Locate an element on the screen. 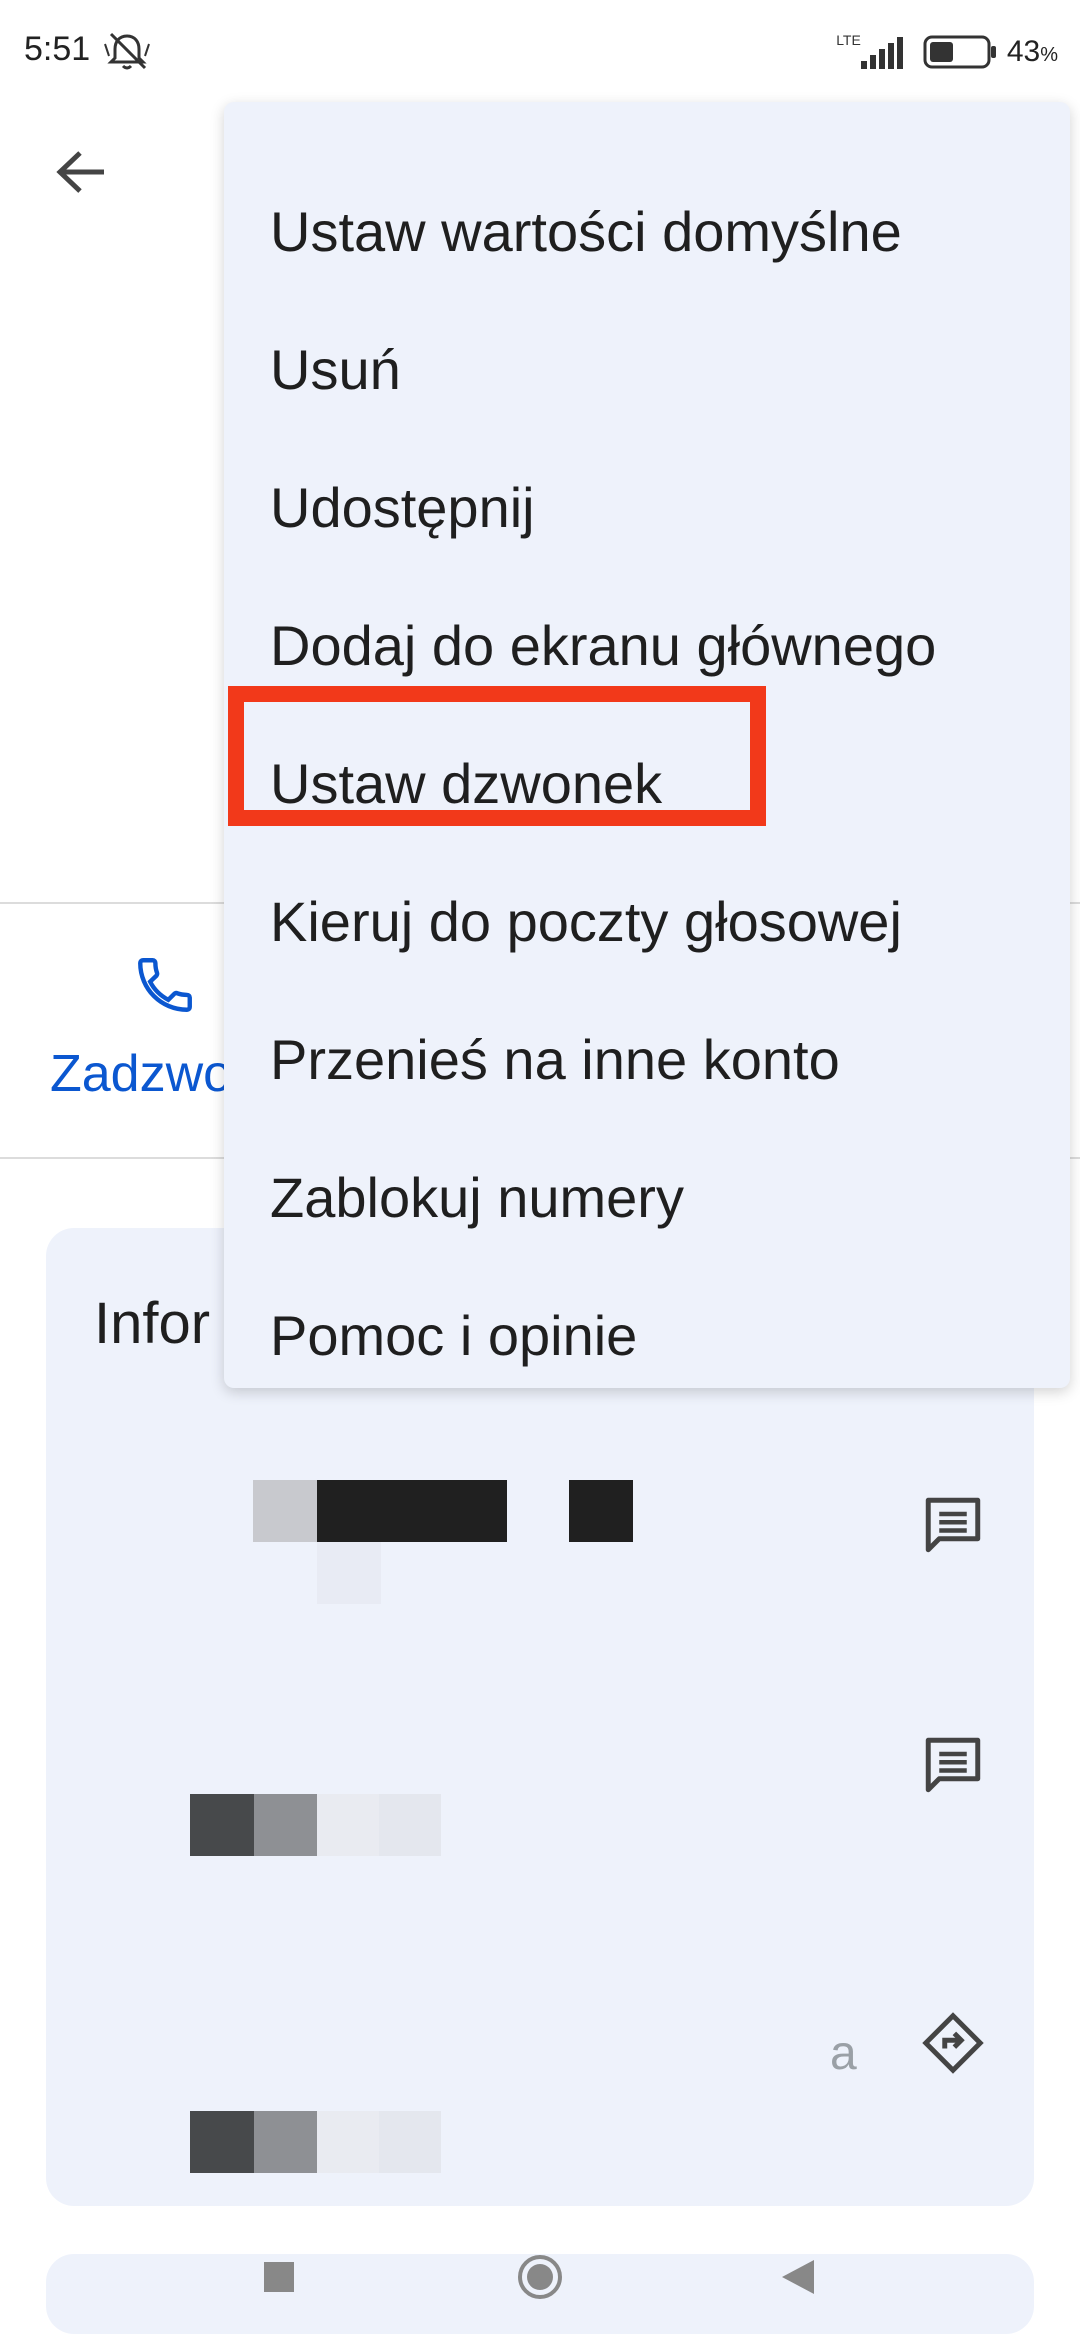 The width and height of the screenshot is (1080, 2334). info-card-title: Infor is located at coordinates (152, 1323).